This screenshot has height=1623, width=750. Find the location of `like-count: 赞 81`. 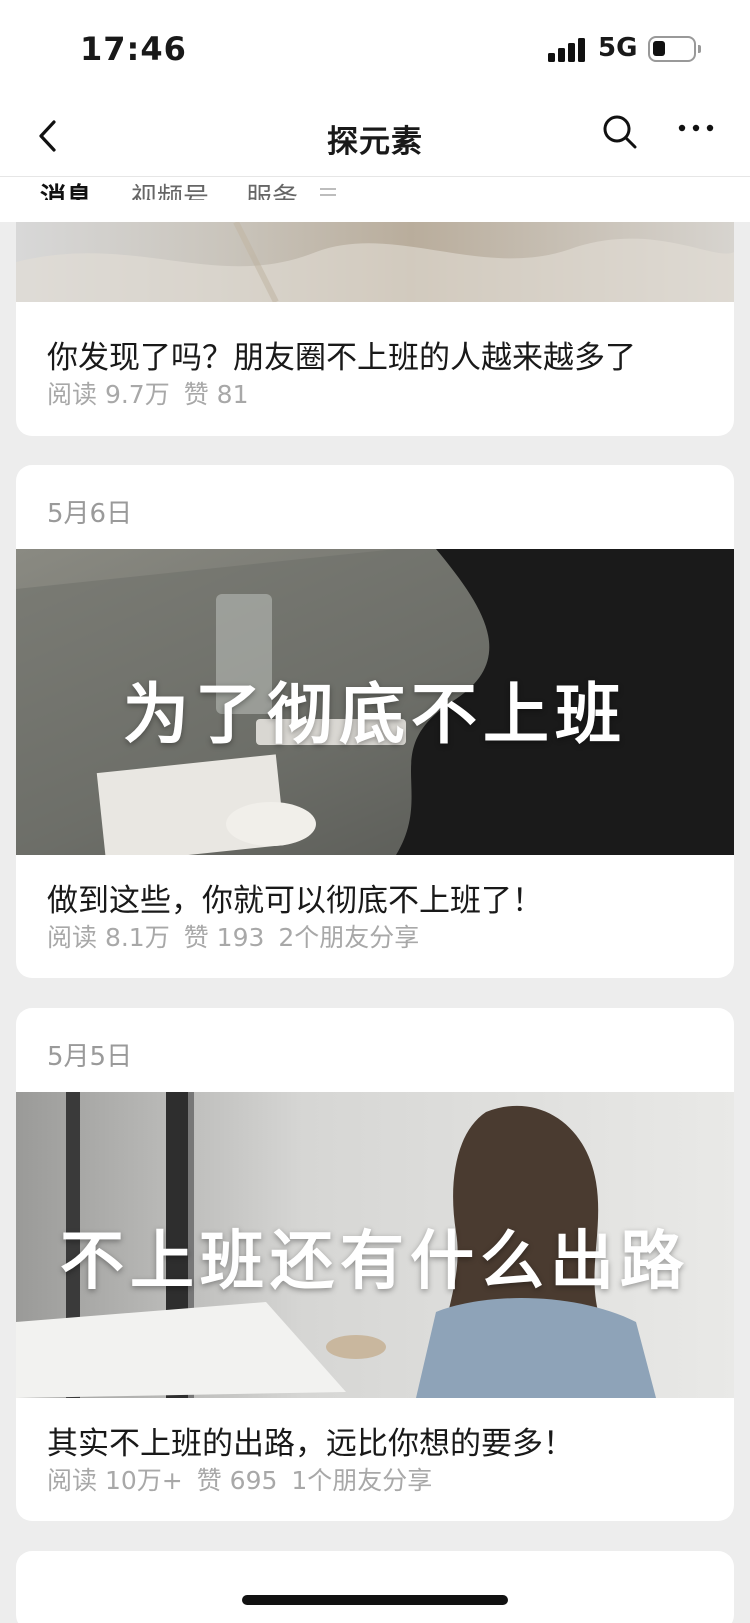

like-count: 赞 81 is located at coordinates (216, 394).